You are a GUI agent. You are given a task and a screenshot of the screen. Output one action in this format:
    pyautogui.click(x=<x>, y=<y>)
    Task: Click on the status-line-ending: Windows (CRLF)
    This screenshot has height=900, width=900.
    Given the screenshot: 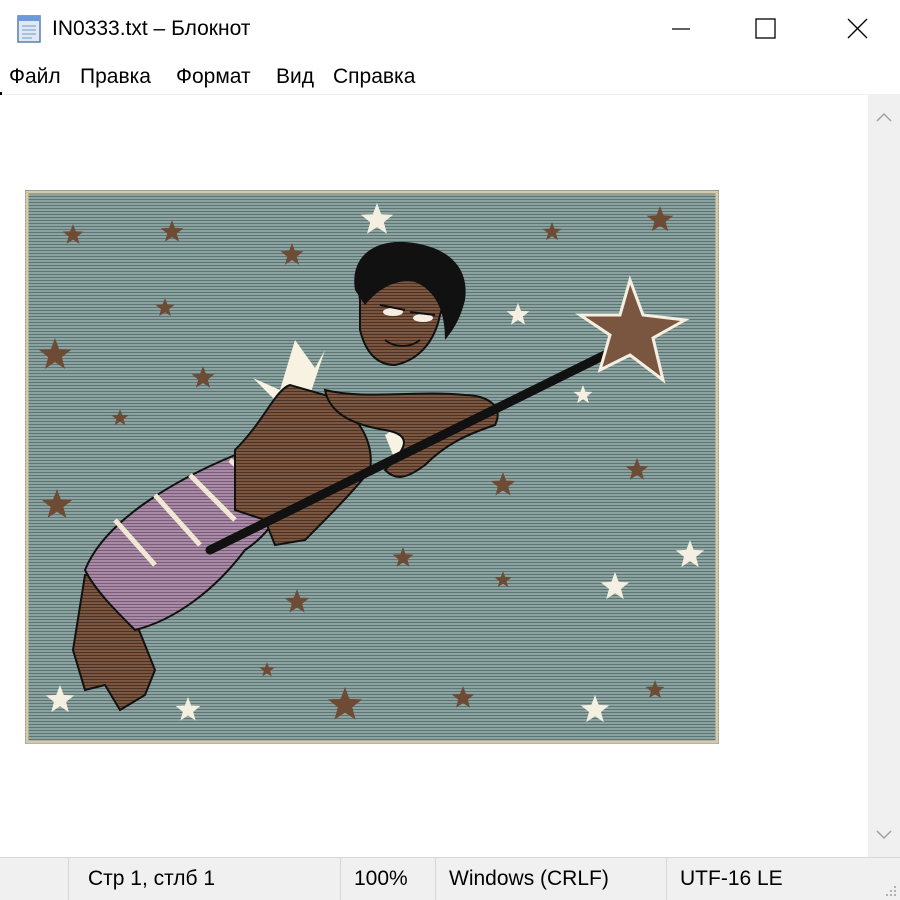 What is the action you would take?
    pyautogui.click(x=529, y=878)
    